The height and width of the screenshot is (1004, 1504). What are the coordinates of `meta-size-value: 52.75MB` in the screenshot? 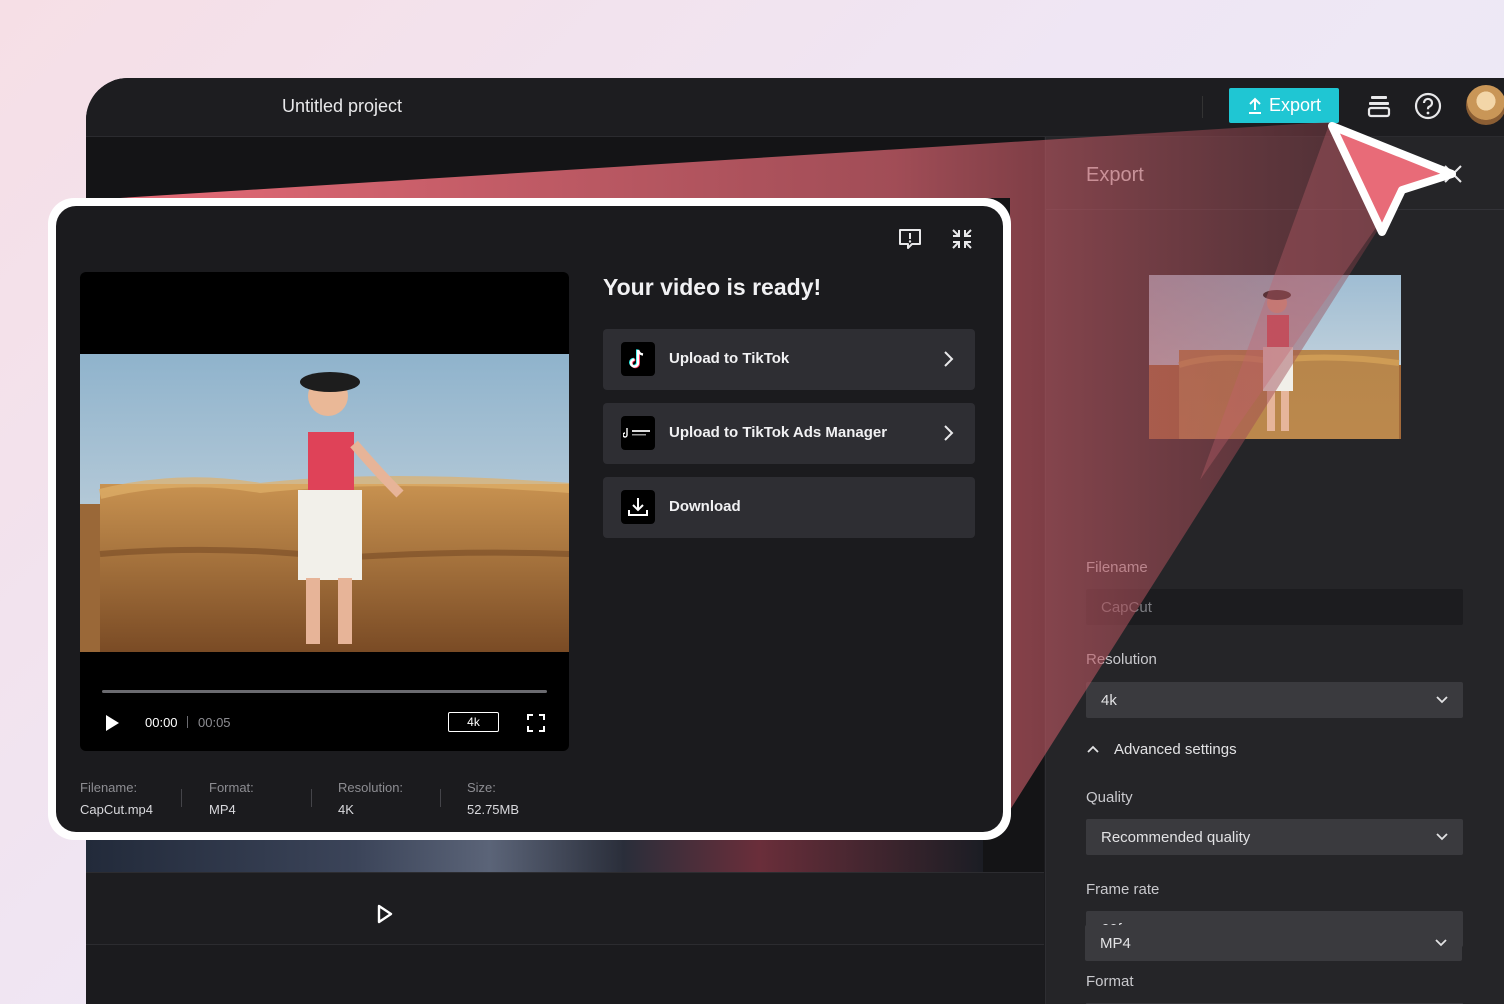 It's located at (493, 809).